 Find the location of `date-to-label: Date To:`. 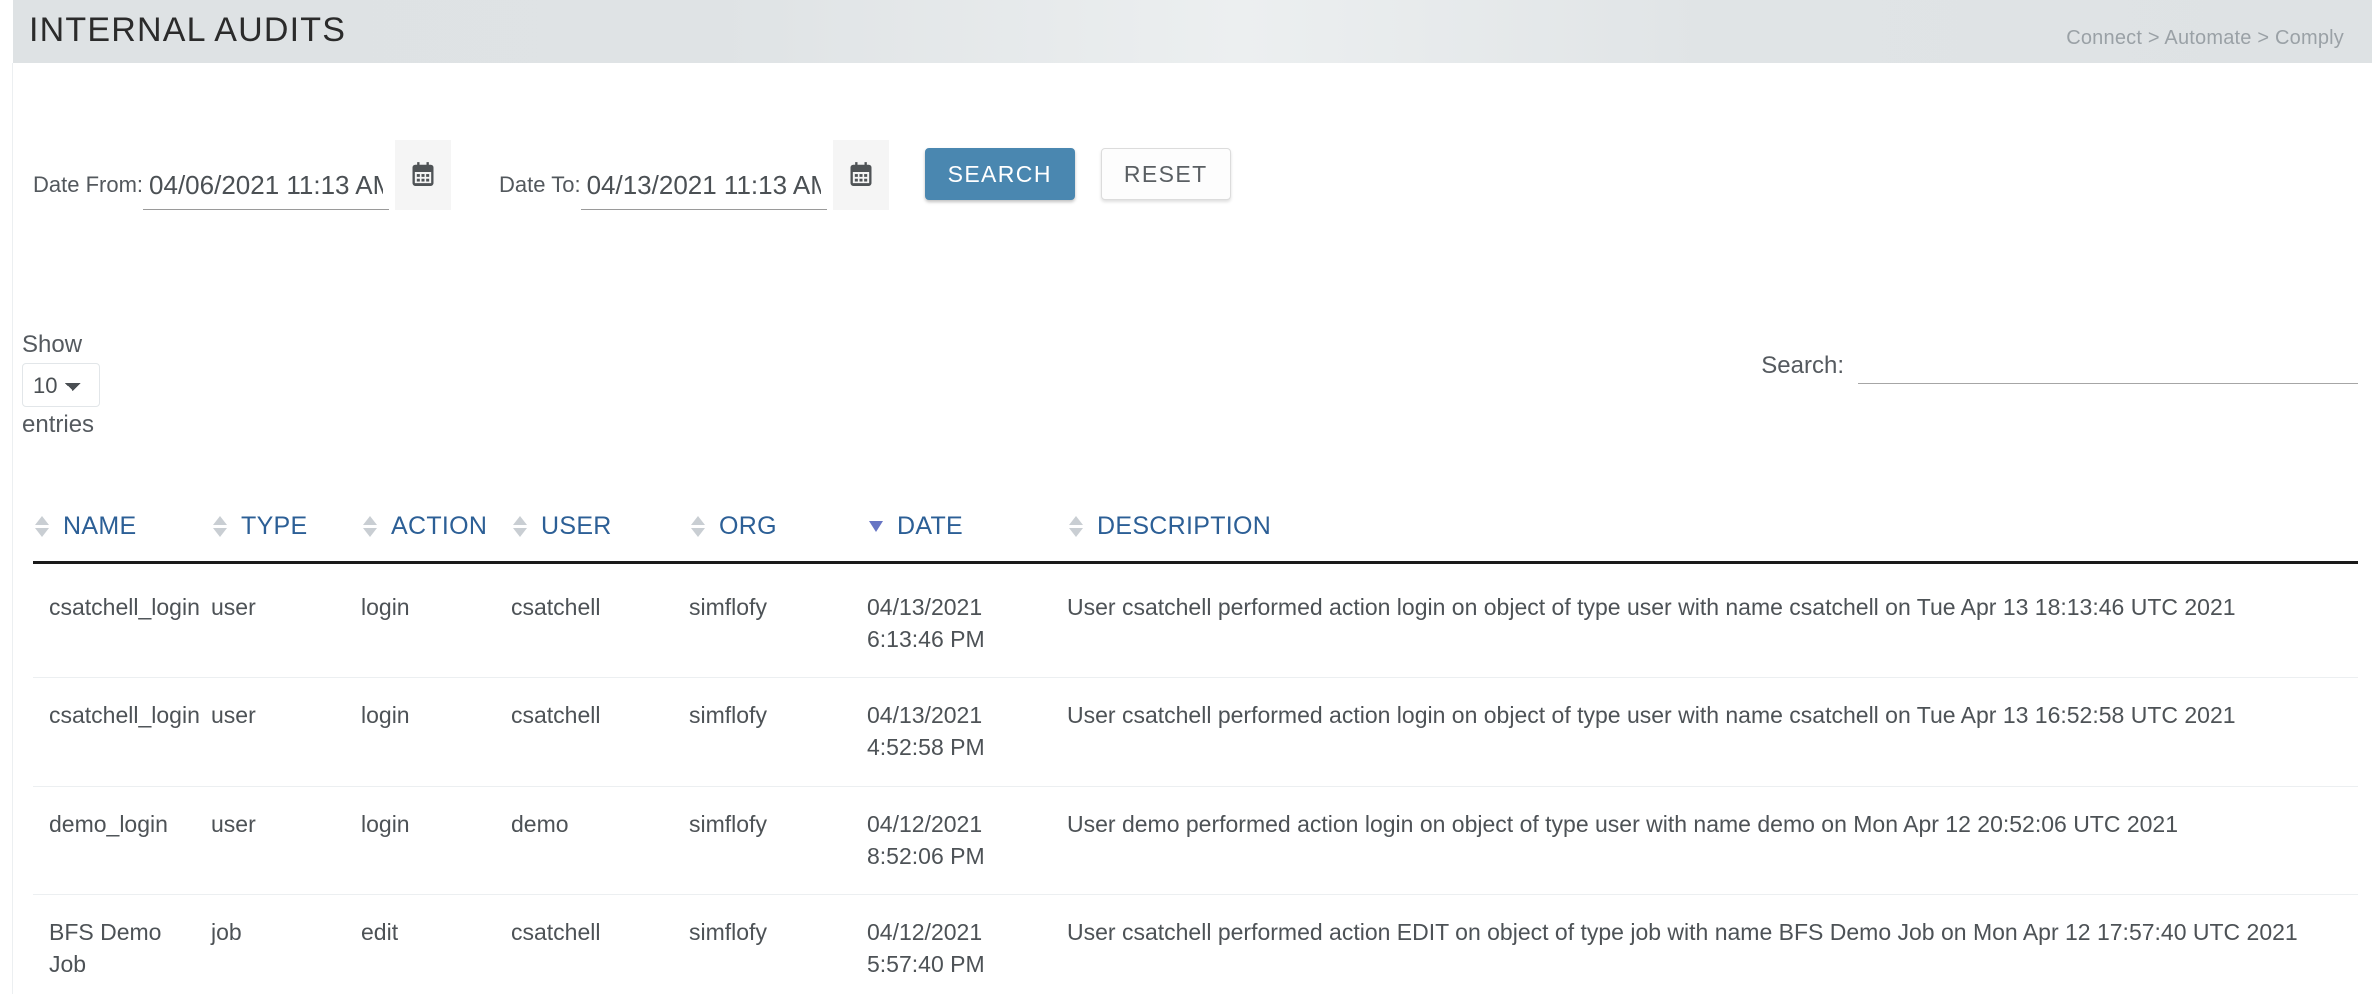

date-to-label: Date To: is located at coordinates (540, 184).